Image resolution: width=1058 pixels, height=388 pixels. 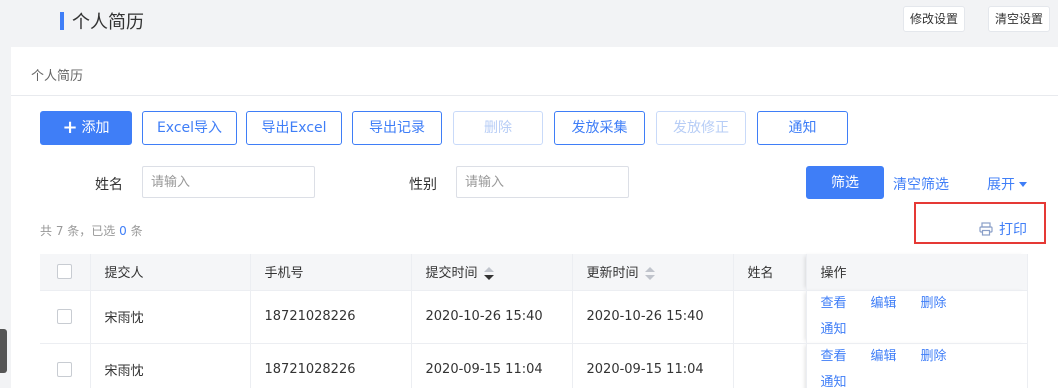 What do you see at coordinates (653, 365) in the screenshot?
I see `updated-time-cell: 2020-09-15 11:04` at bounding box center [653, 365].